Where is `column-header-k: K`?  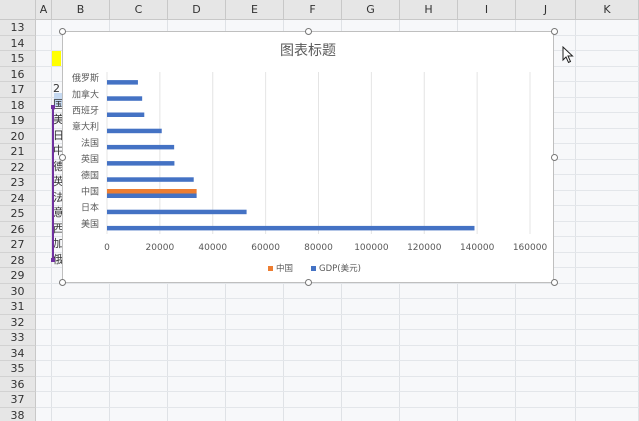
column-header-k: K is located at coordinates (607, 10).